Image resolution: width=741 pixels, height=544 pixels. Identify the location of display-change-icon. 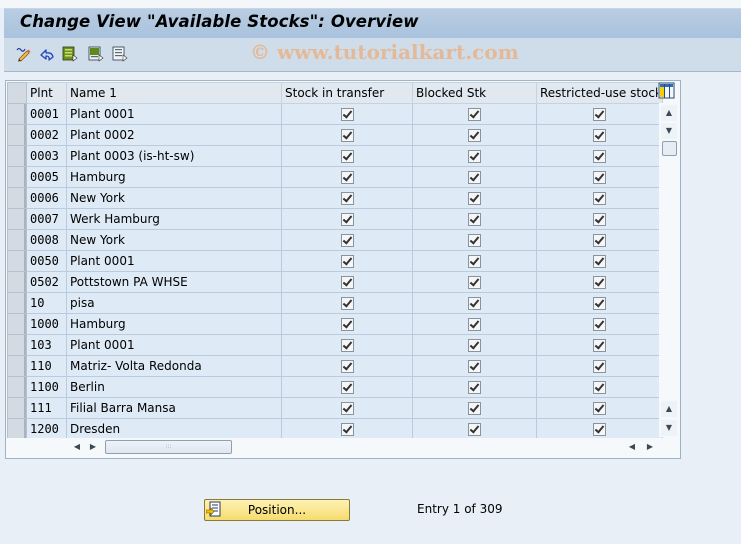
(24, 54).